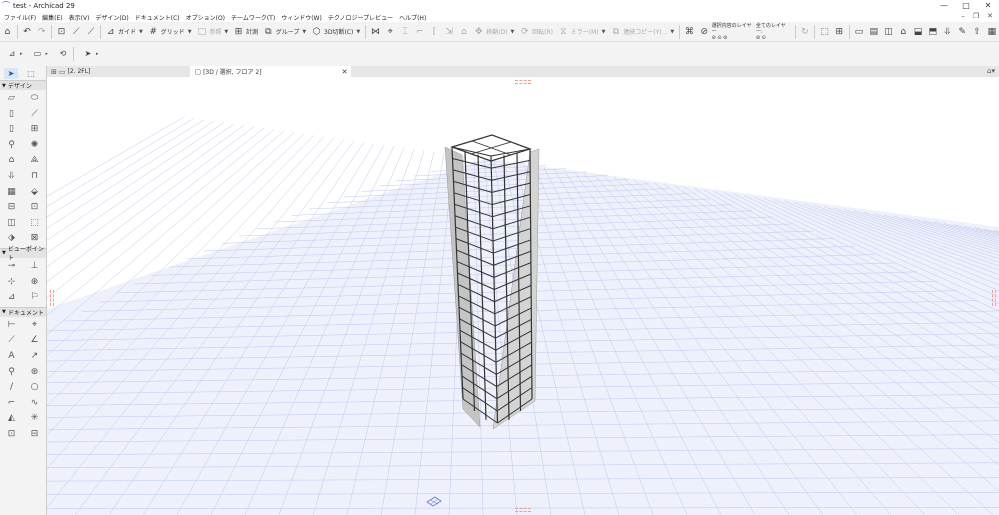 This screenshot has width=999, height=515. I want to click on section-document: ▼ ドキュメント, so click(23, 311).